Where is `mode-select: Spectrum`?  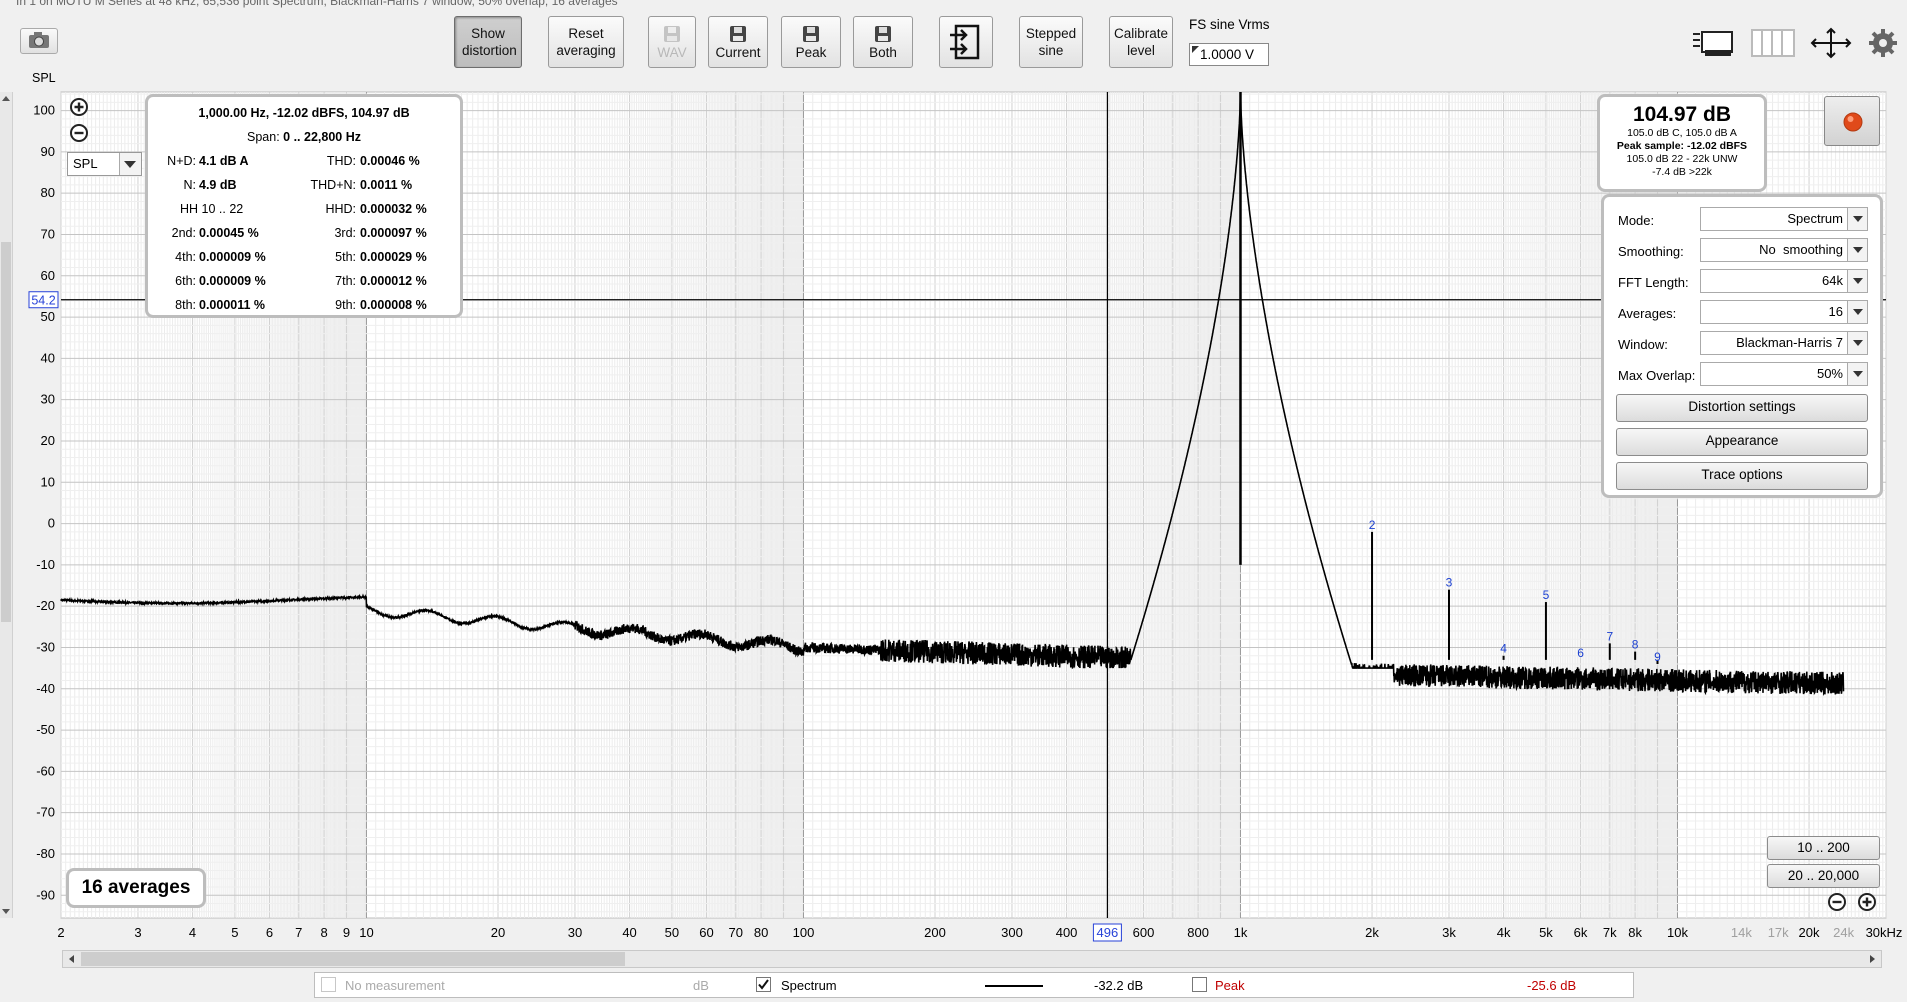 mode-select: Spectrum is located at coordinates (1784, 219).